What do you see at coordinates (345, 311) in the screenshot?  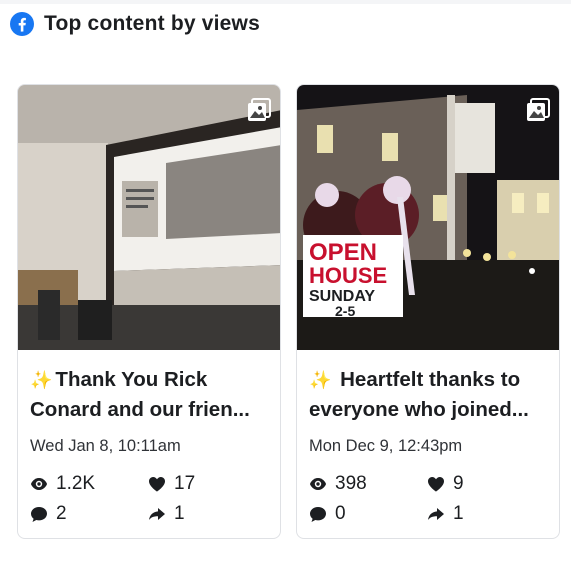 I see `svg-text: 2-5` at bounding box center [345, 311].